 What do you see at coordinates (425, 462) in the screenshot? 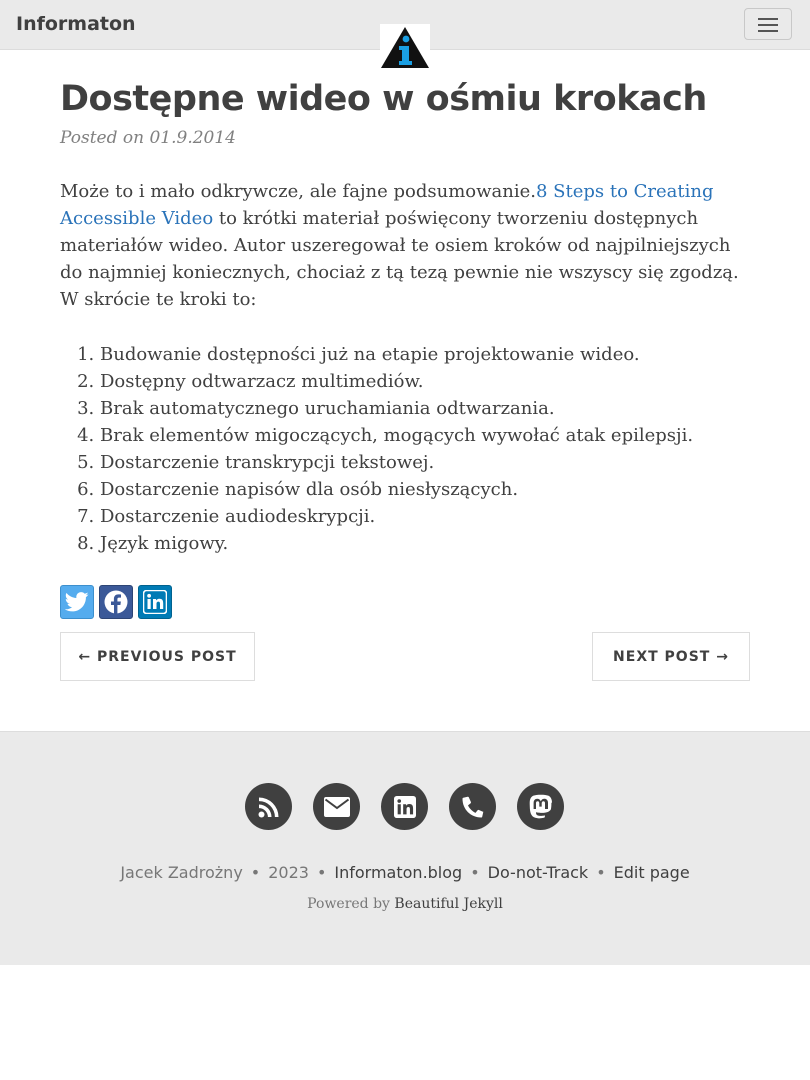
I see `list-item: Dostarczenie transkrypcji tekstowej.` at bounding box center [425, 462].